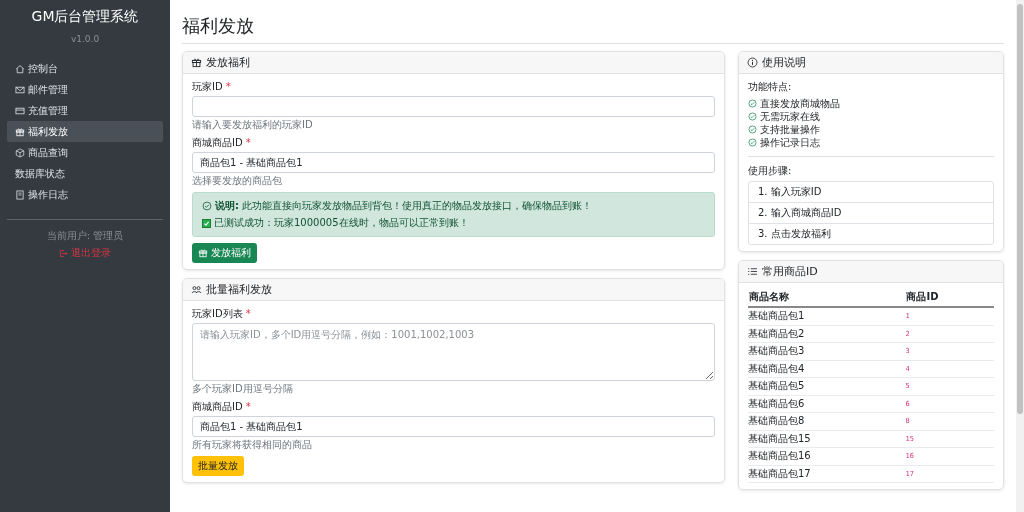  What do you see at coordinates (827, 404) in the screenshot?
I see `table-cell: 基础商品包6` at bounding box center [827, 404].